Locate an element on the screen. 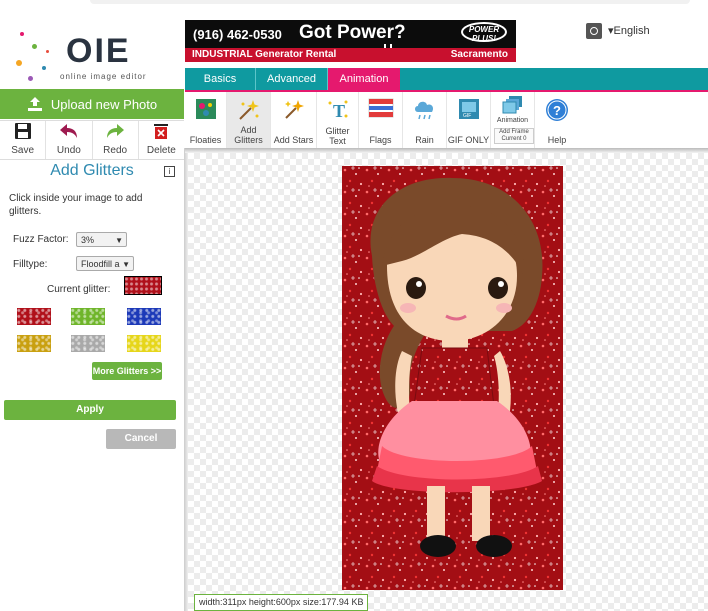 This screenshot has width=708, height=611. animation-label: Animation is located at coordinates (512, 120).